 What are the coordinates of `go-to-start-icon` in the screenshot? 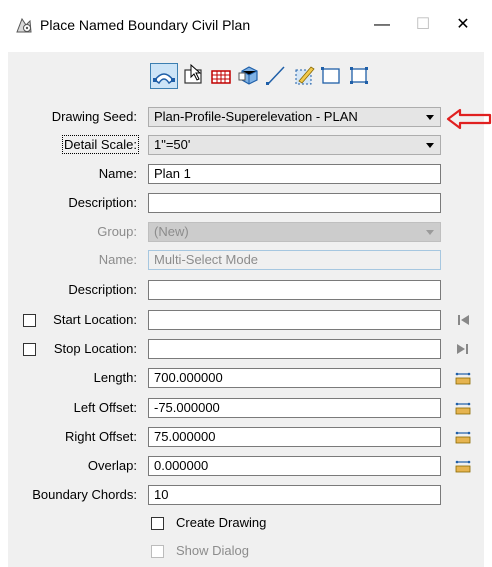 It's located at (463, 320).